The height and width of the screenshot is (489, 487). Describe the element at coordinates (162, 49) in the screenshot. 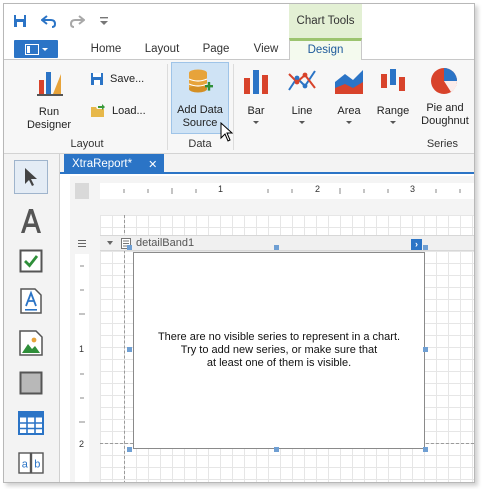

I see `tab-layout: Layout` at that location.